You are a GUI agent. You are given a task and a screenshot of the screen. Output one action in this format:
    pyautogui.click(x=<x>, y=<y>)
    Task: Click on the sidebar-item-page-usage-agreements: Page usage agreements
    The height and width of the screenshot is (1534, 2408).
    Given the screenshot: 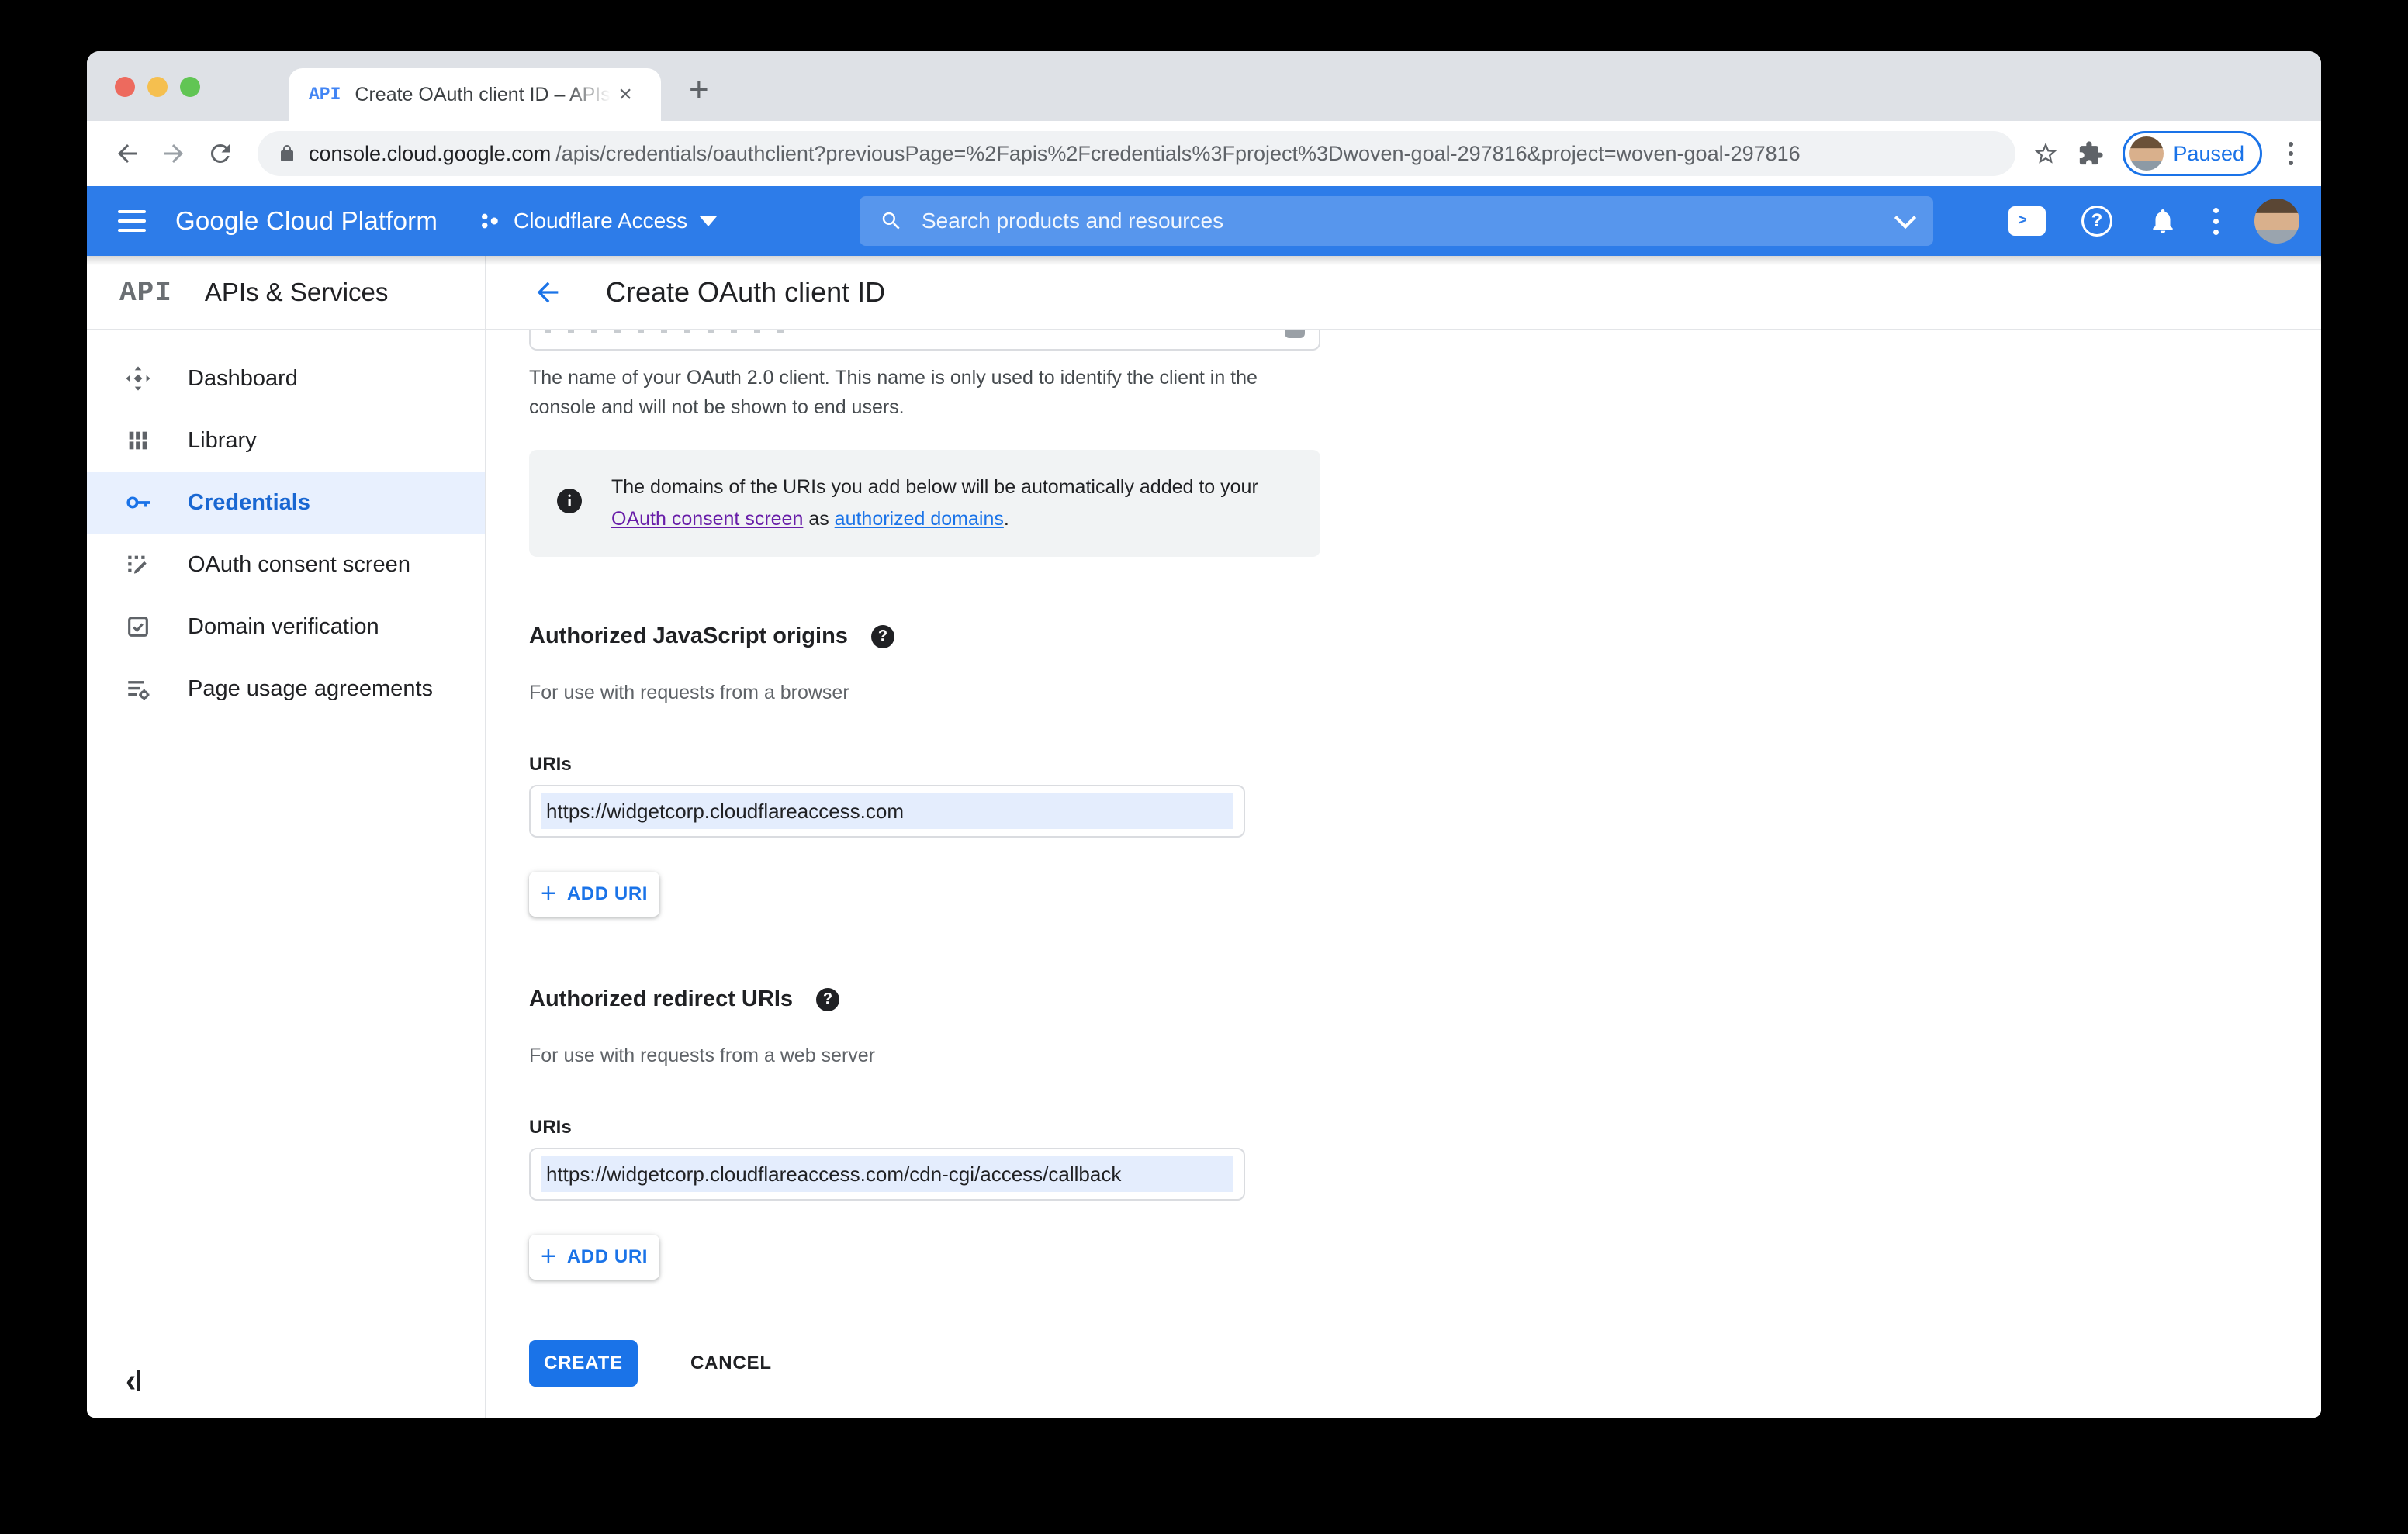 What is the action you would take?
    pyautogui.click(x=286, y=689)
    